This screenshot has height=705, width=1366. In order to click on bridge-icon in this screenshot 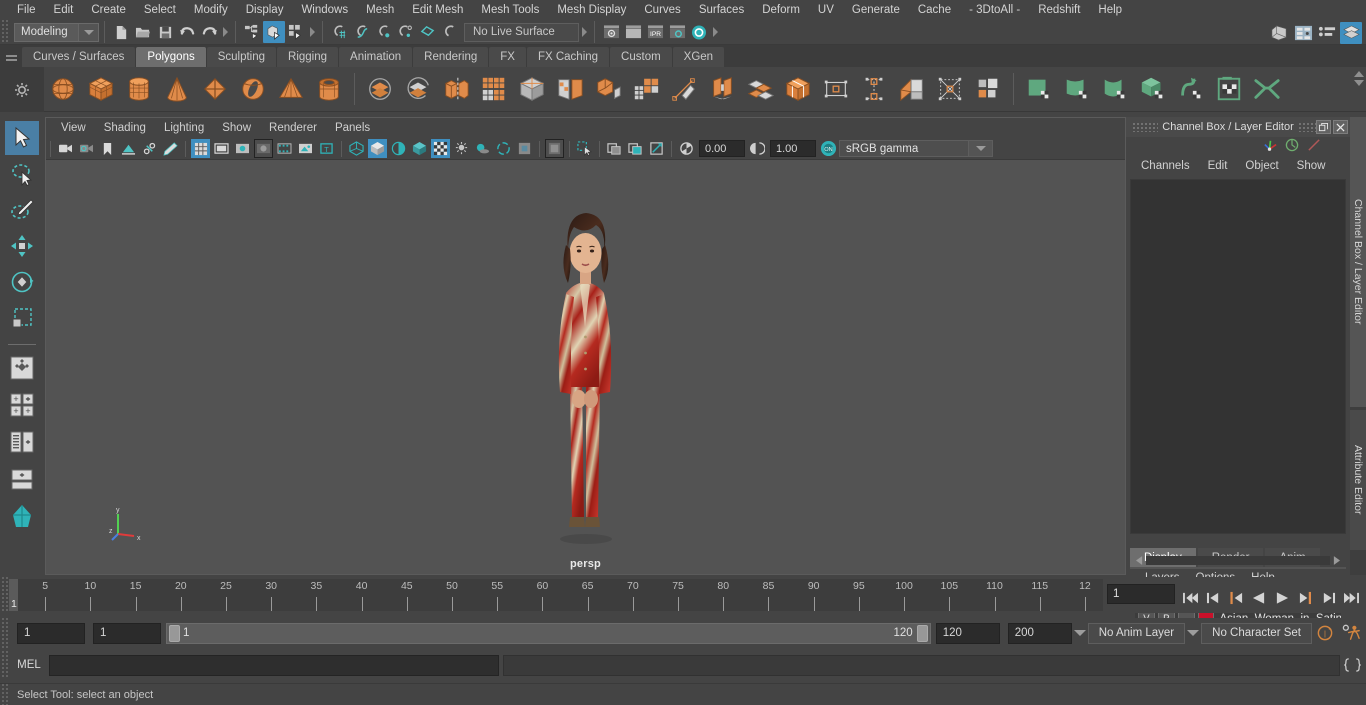, I will do `click(722, 89)`.